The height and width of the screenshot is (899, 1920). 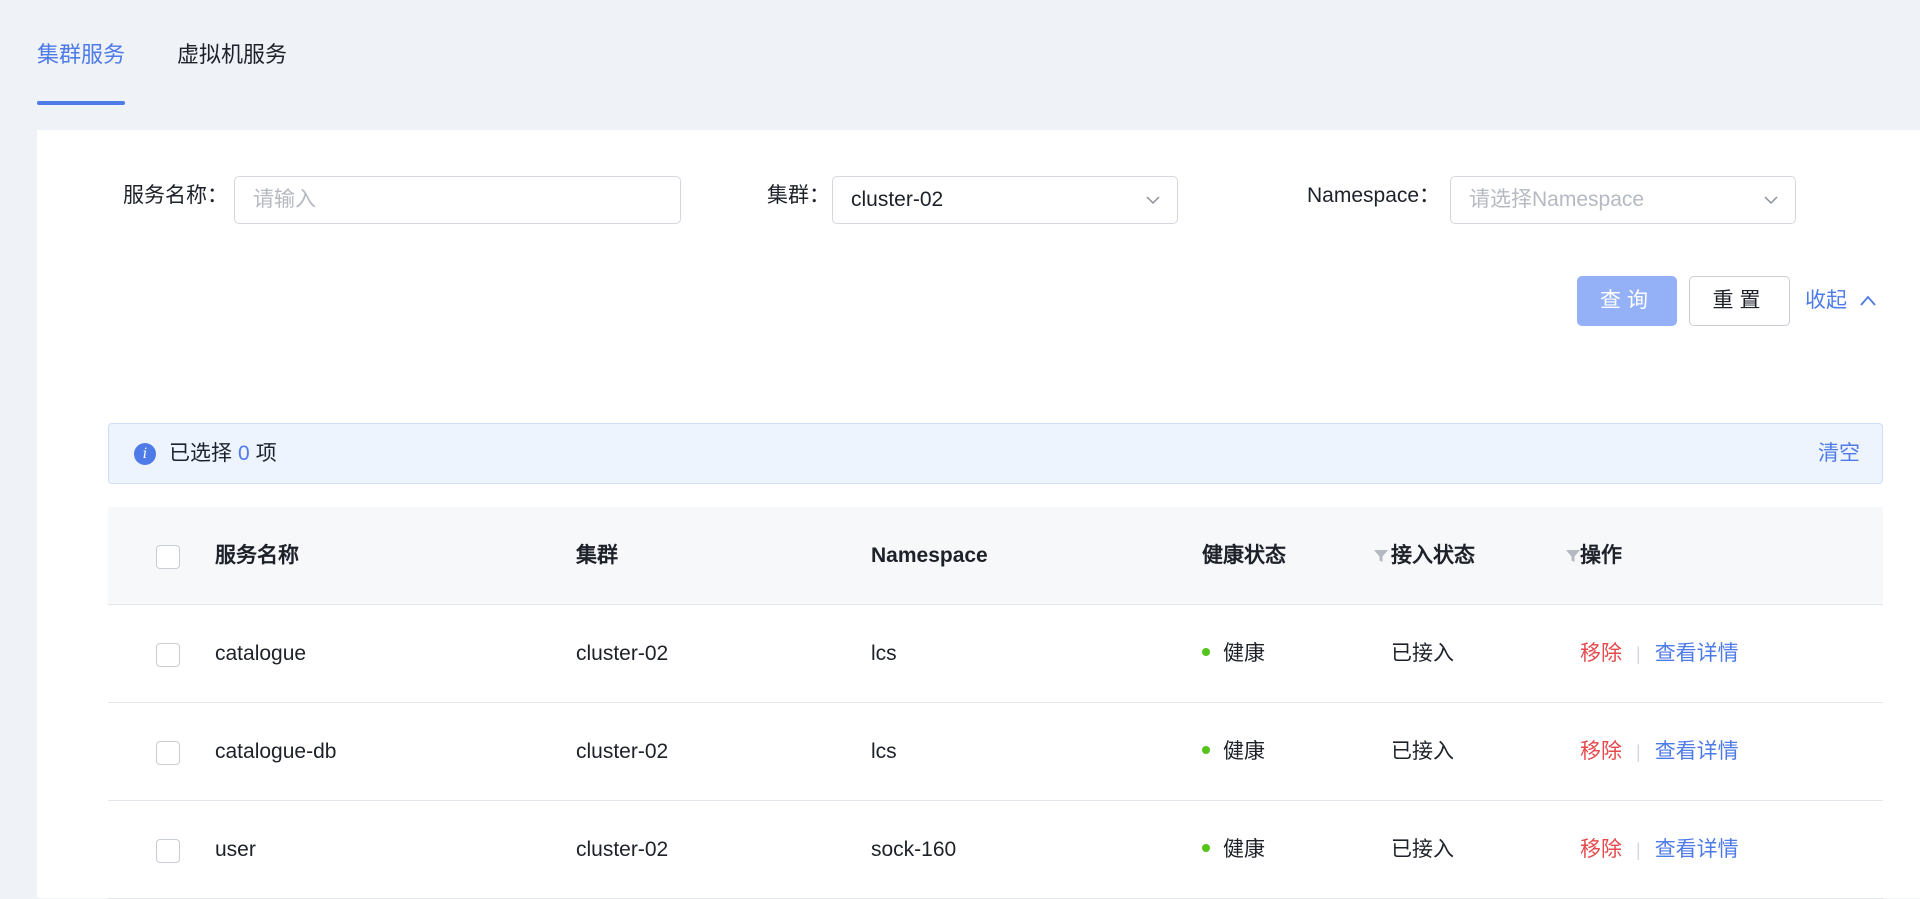 What do you see at coordinates (244, 453) in the screenshot?
I see `selection-count: 0` at bounding box center [244, 453].